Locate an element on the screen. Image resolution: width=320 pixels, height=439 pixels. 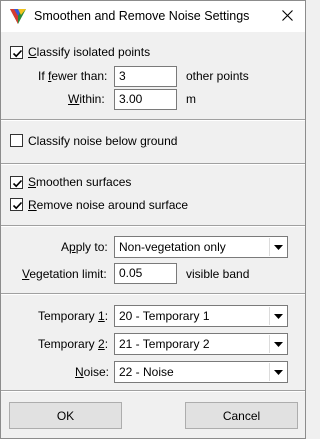
noise-label: Noise: is located at coordinates (92, 372).